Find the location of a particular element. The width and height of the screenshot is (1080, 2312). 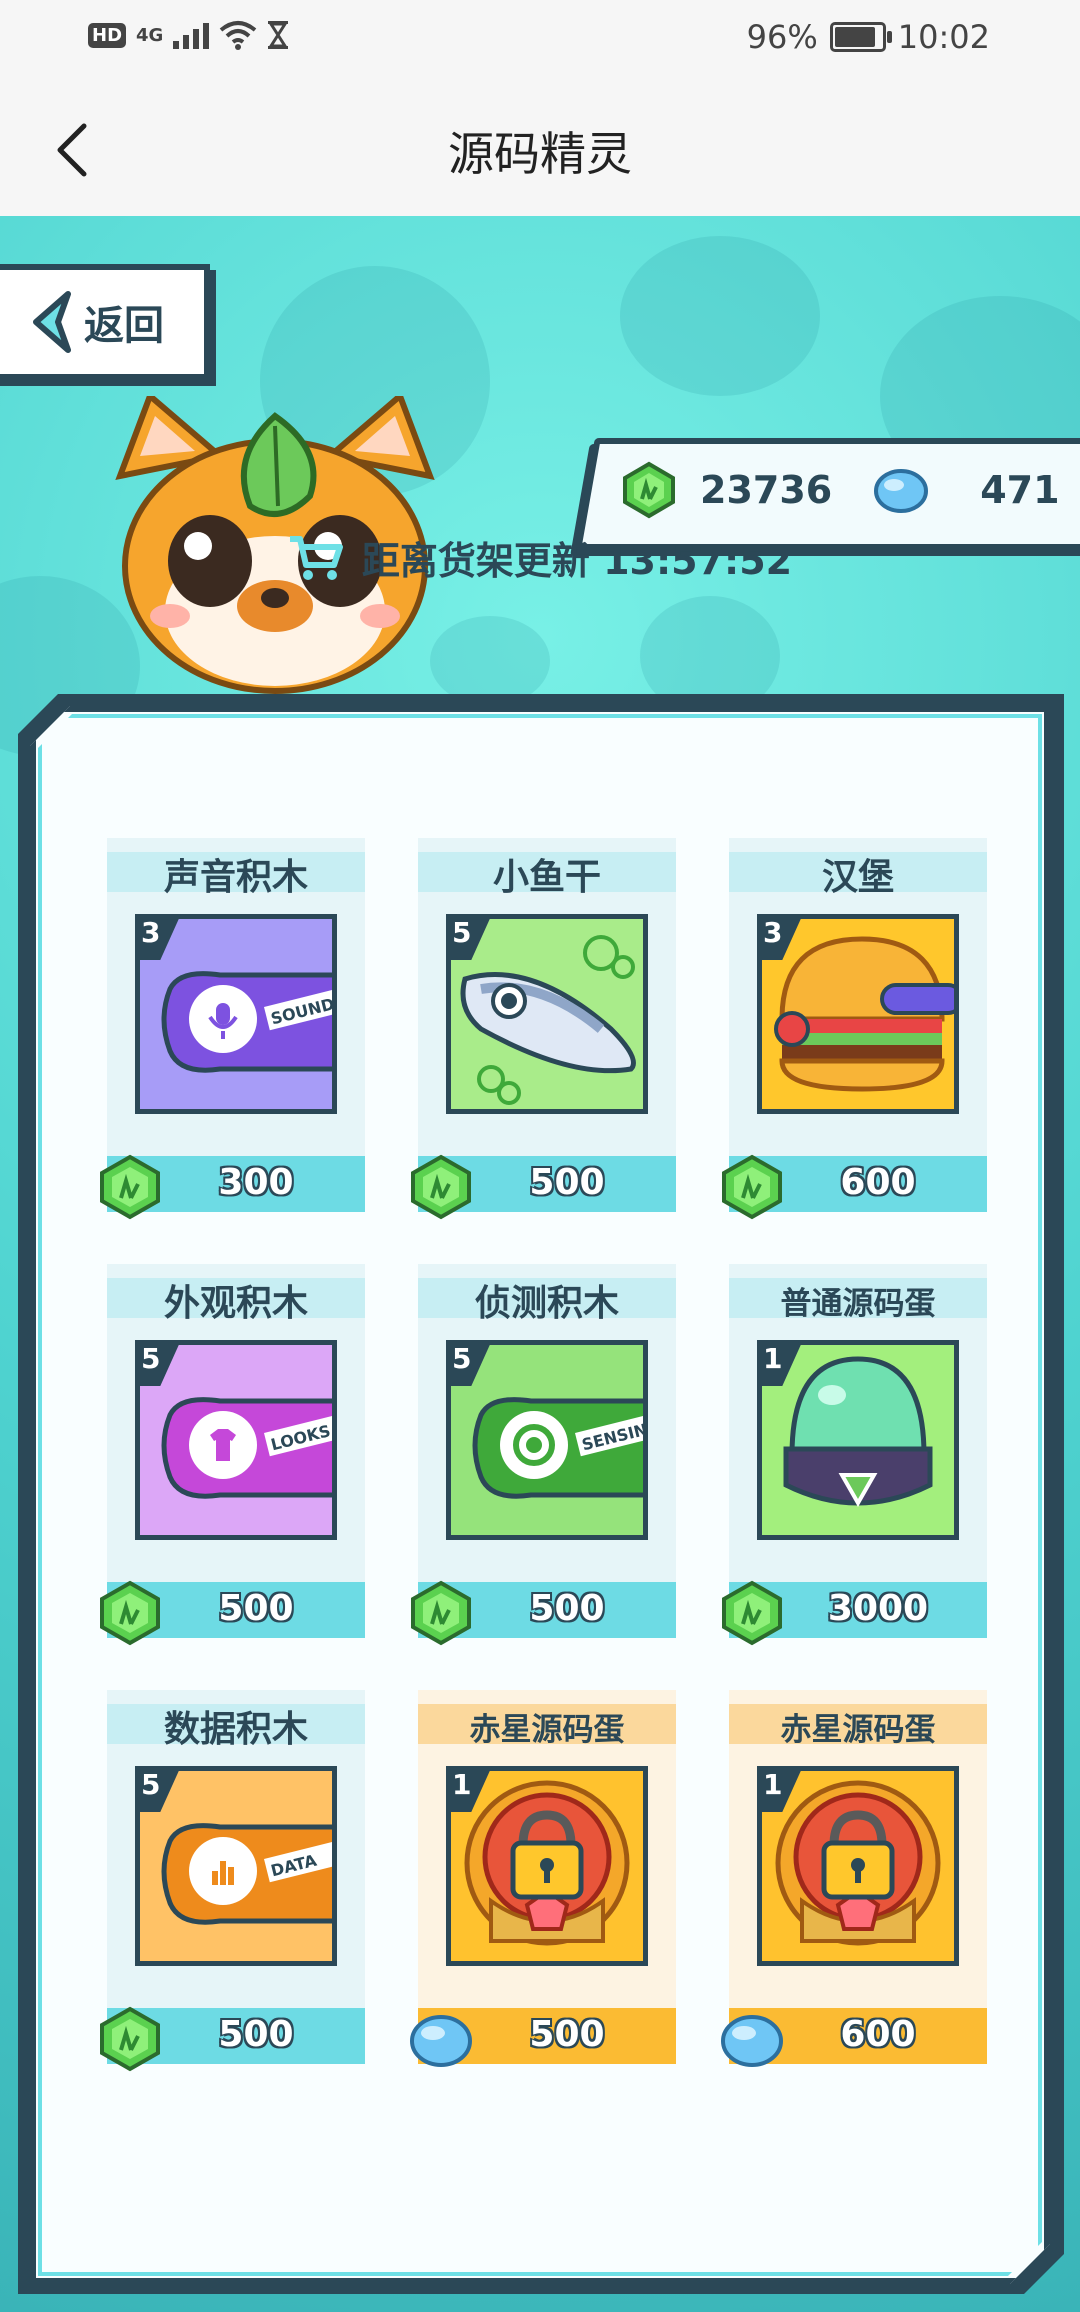

item-price: 300 is located at coordinates (256, 1182).